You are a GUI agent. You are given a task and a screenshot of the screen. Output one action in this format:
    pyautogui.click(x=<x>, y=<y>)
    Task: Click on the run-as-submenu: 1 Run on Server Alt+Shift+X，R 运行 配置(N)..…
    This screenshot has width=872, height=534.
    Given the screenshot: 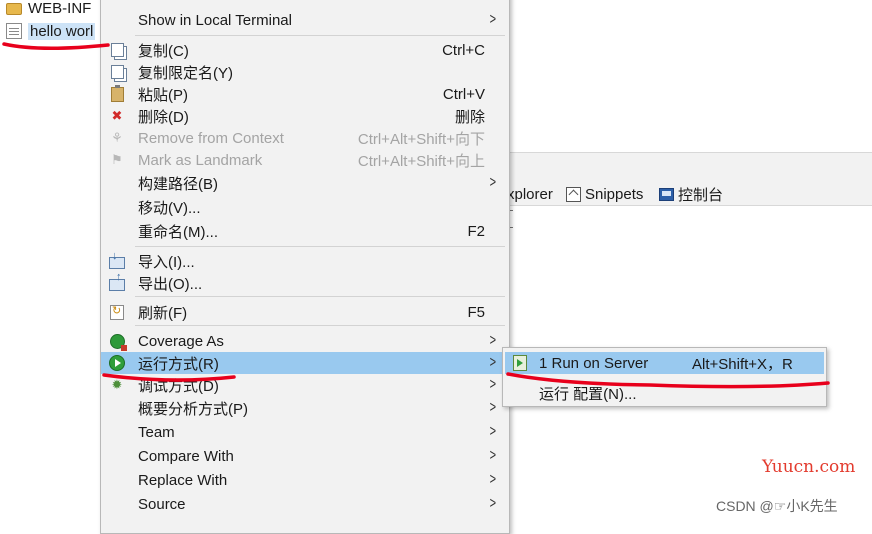 What is the action you would take?
    pyautogui.click(x=664, y=377)
    